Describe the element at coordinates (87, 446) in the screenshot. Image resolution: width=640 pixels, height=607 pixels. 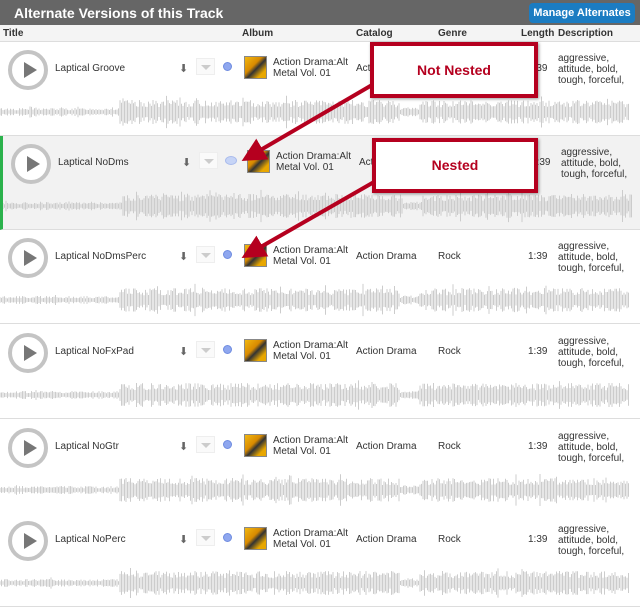
I see `track-title: Laptical NoGtr` at that location.